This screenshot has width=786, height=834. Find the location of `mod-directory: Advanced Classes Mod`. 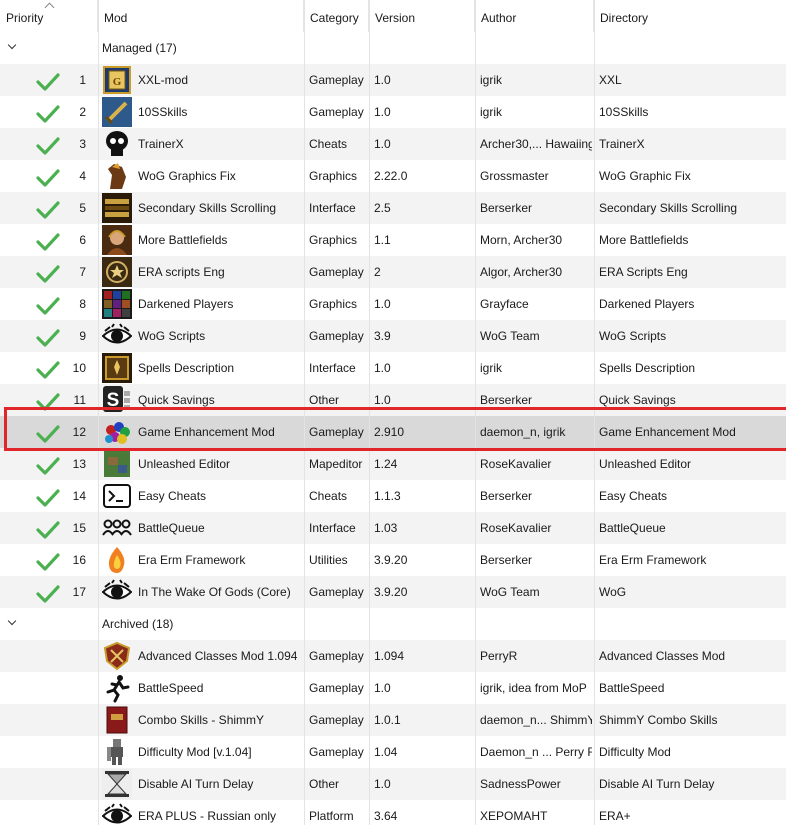

mod-directory: Advanced Classes Mod is located at coordinates (662, 656).